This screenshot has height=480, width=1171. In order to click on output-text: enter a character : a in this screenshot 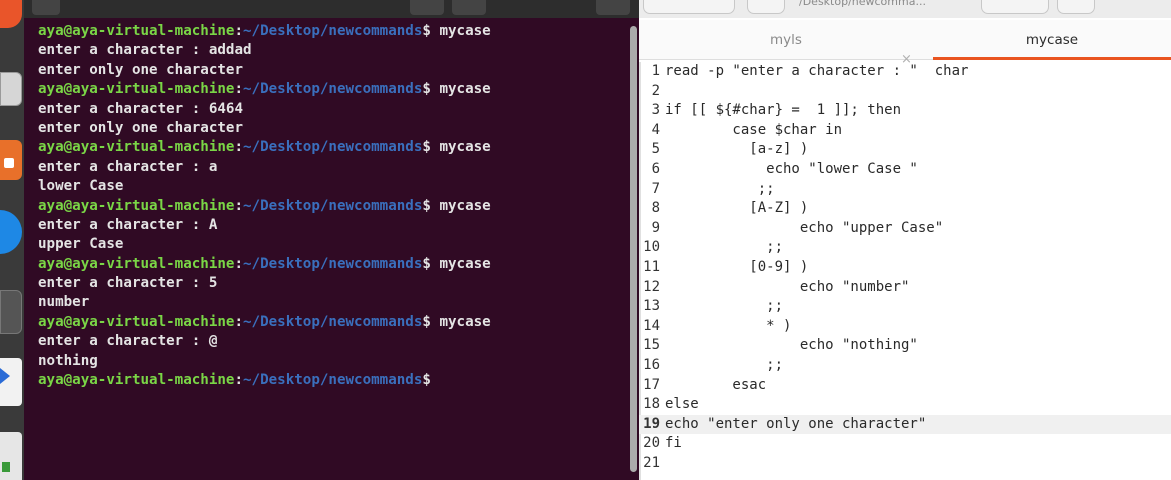, I will do `click(128, 166)`.